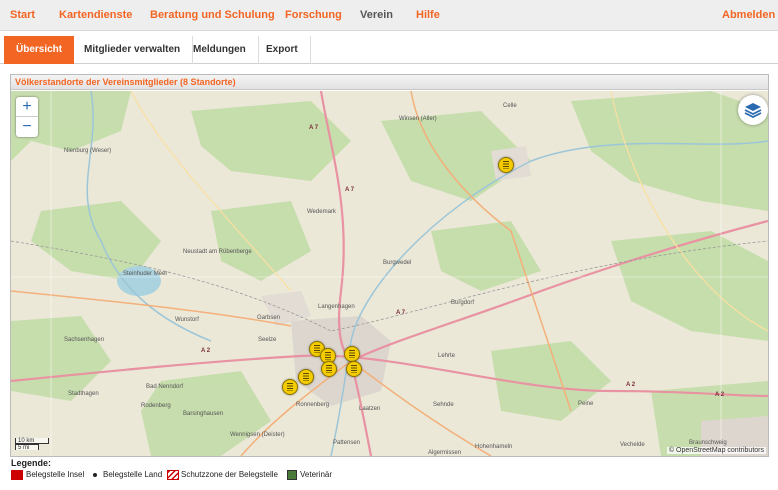 Image resolution: width=778 pixels, height=490 pixels. What do you see at coordinates (212, 15) in the screenshot?
I see `nav-beratung-und-schulung: Beratung und Schulung` at bounding box center [212, 15].